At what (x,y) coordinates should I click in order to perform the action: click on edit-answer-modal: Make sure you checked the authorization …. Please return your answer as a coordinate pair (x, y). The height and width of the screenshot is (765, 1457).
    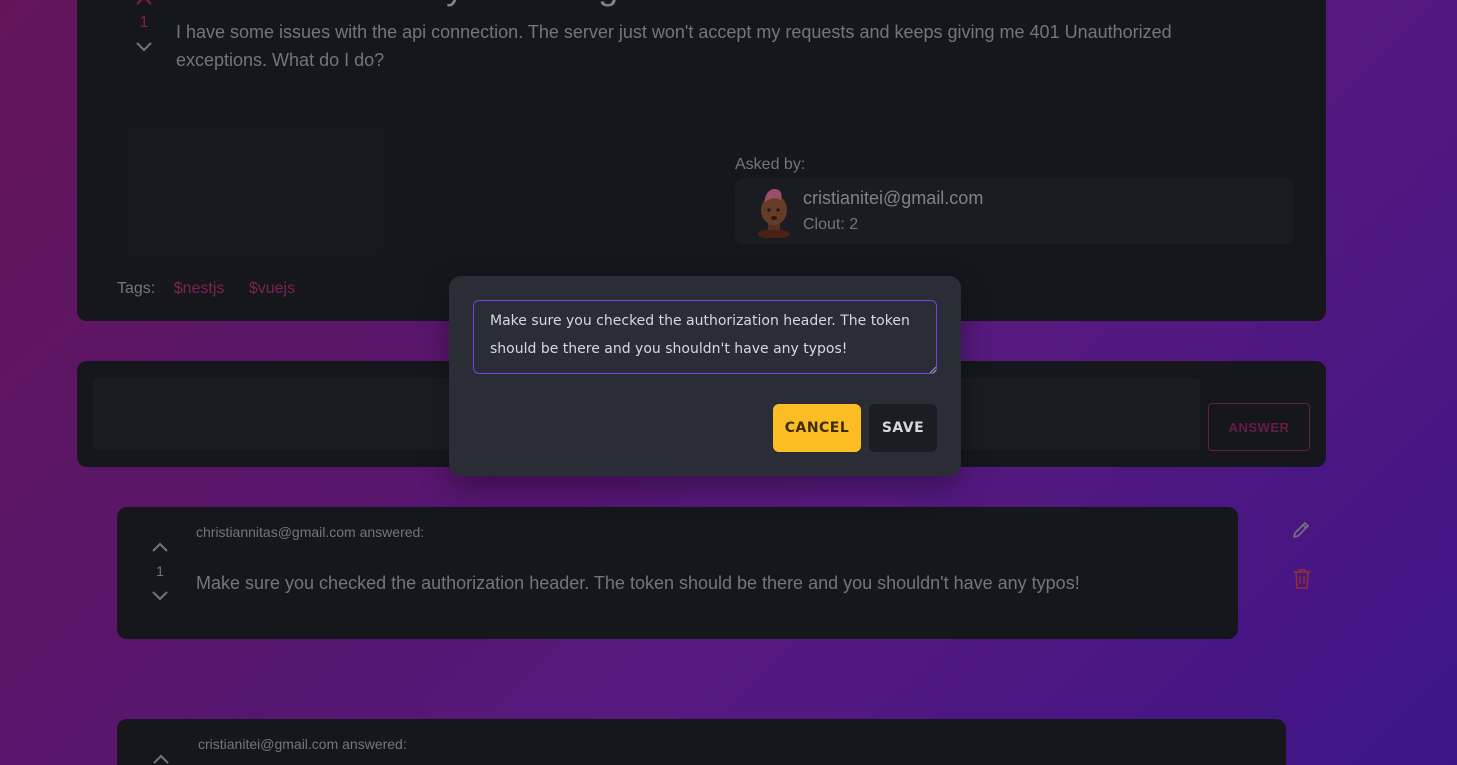
    Looking at the image, I should click on (705, 376).